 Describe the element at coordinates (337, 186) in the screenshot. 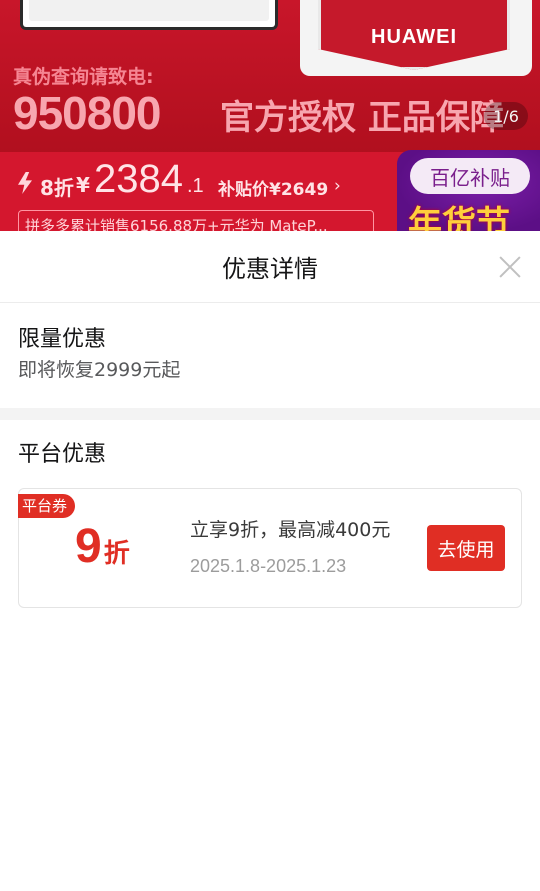

I see `chevron-right-icon: ›` at that location.